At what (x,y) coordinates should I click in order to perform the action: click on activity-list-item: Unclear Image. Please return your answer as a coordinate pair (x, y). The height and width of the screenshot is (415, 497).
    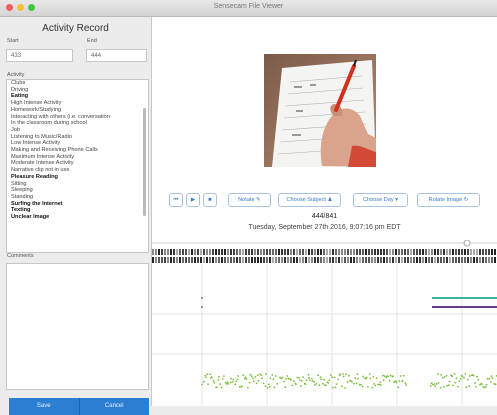
    Looking at the image, I should click on (77, 217).